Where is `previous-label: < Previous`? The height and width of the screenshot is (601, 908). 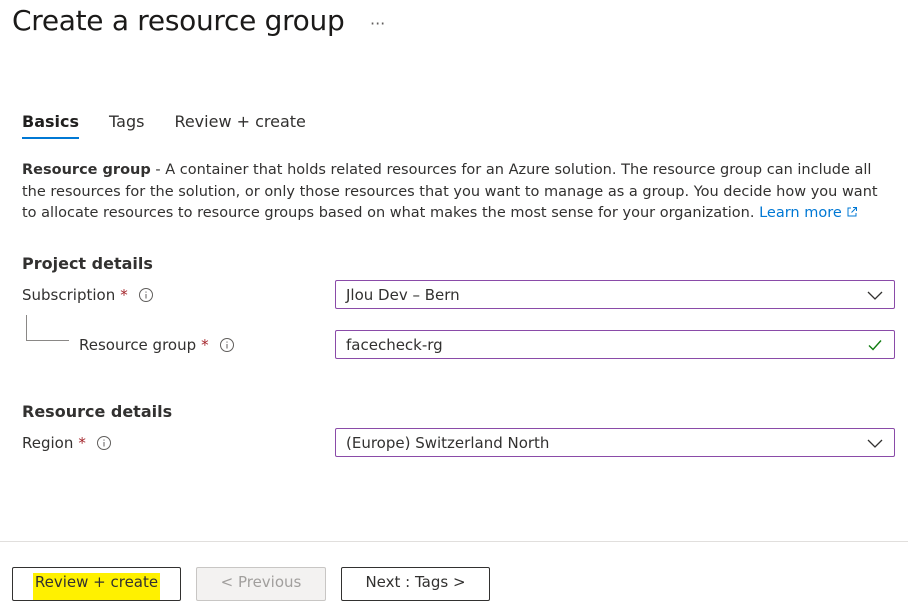 previous-label: < Previous is located at coordinates (261, 582).